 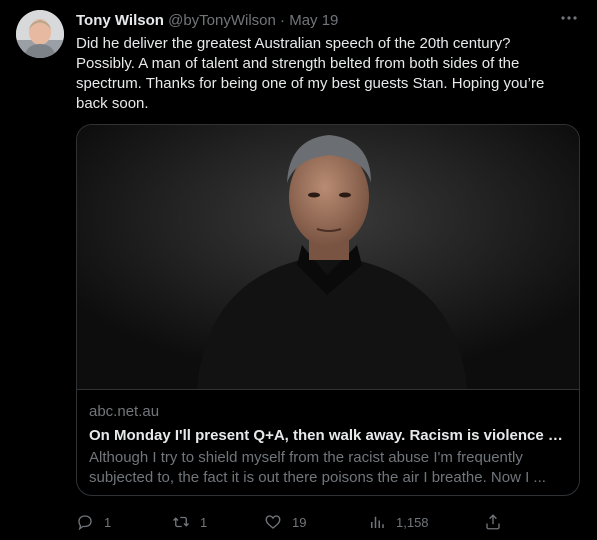 I want to click on tweet-date: May 19, so click(x=313, y=20).